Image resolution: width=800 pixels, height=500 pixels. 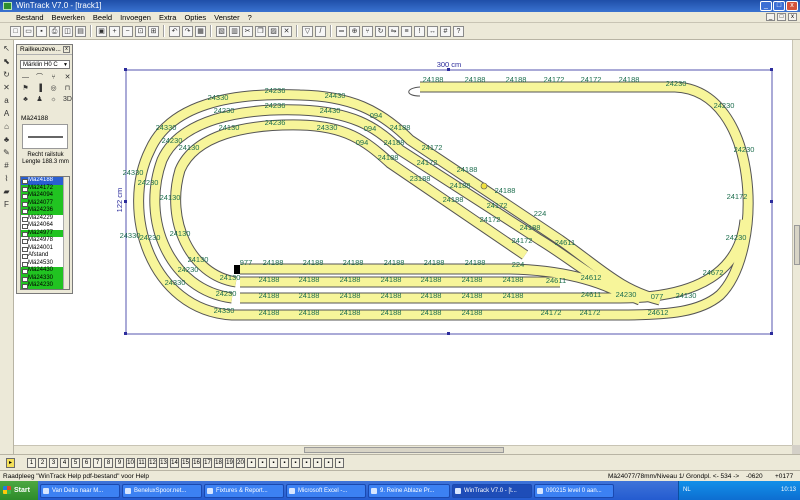 I want to click on redo-icon: ↷, so click(x=187, y=31).